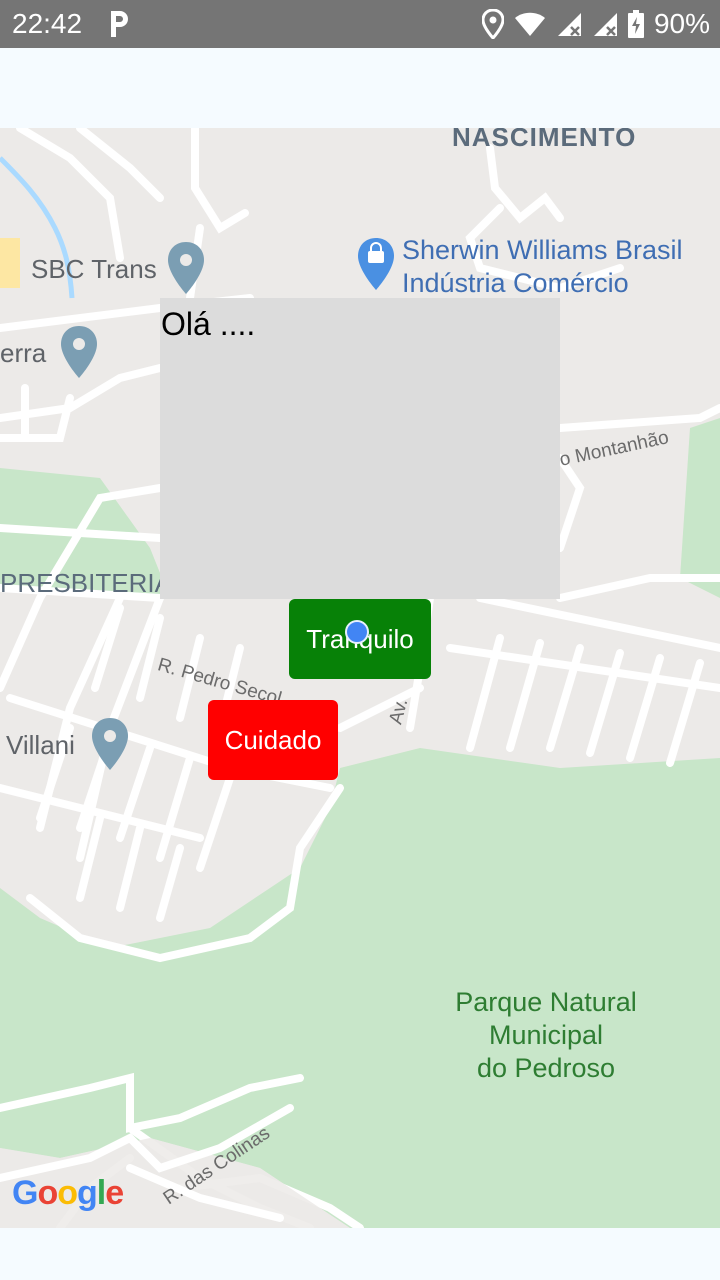 This screenshot has height=1280, width=720. What do you see at coordinates (101, 1193) in the screenshot?
I see `google-logo-letter: l` at bounding box center [101, 1193].